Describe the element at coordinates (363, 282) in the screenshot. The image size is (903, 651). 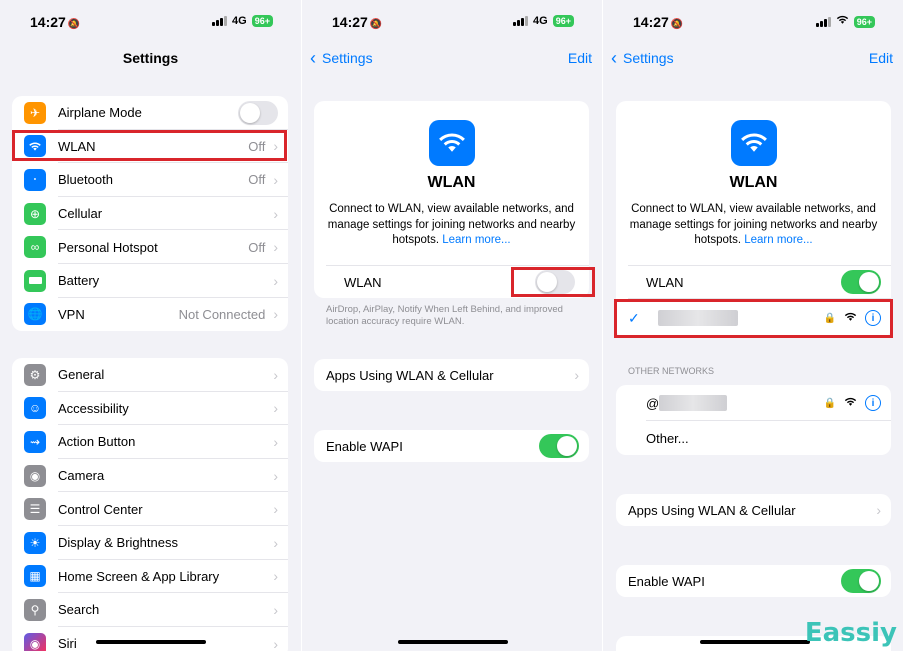
I see `wlan-toggle-label: WLAN` at that location.